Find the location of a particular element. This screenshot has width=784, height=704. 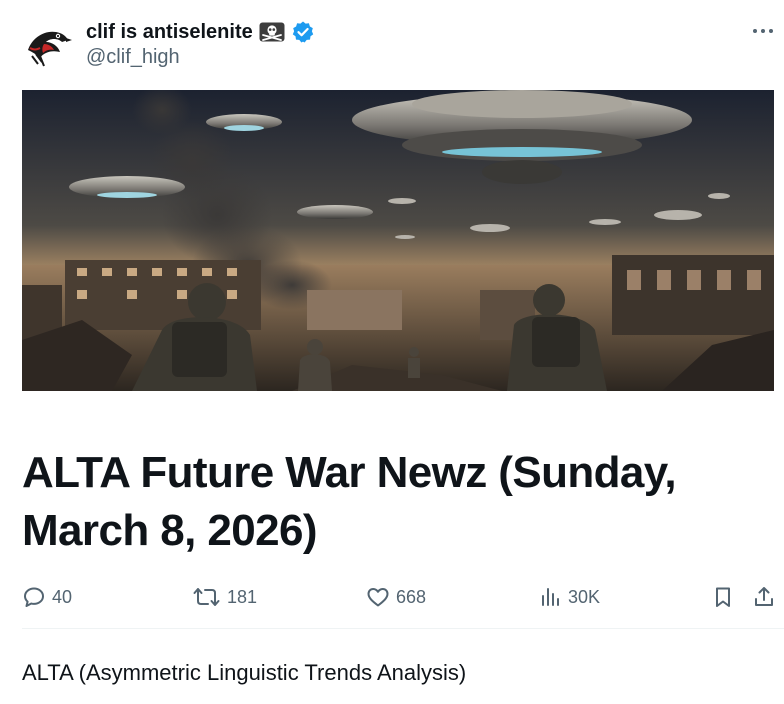

action-bar-divider is located at coordinates (403, 628).